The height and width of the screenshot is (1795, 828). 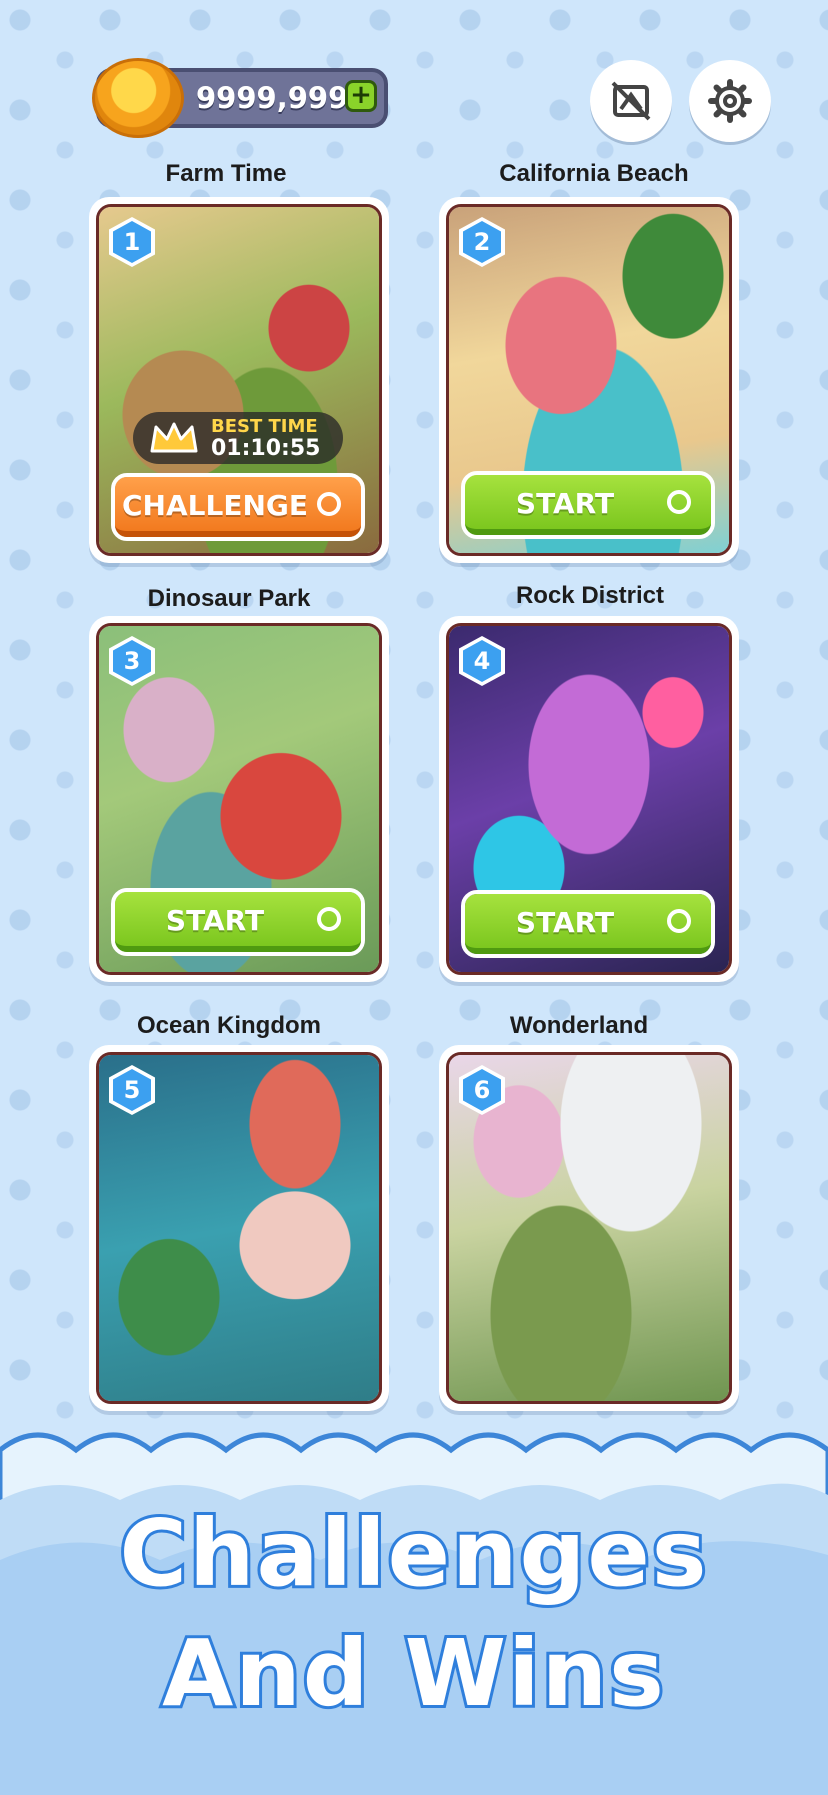 I want to click on level-title-rock-district: Rock District, so click(x=590, y=595).